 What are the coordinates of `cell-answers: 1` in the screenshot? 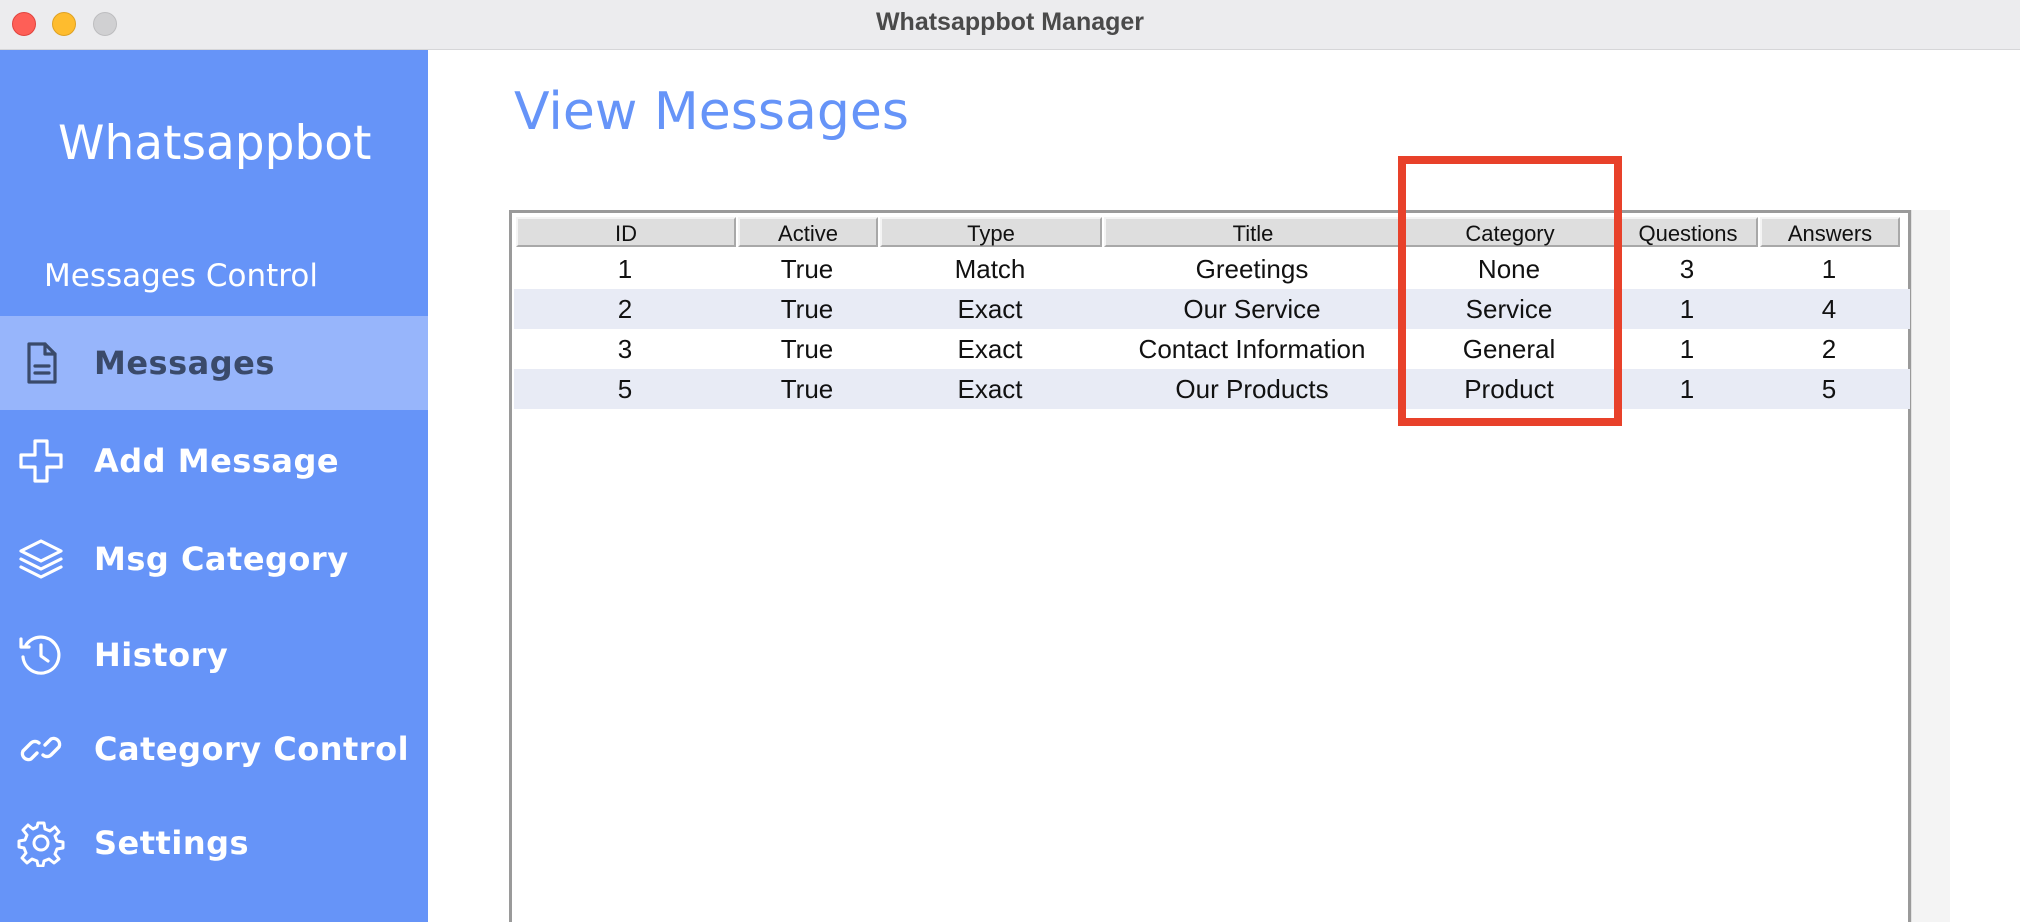 It's located at (1829, 269).